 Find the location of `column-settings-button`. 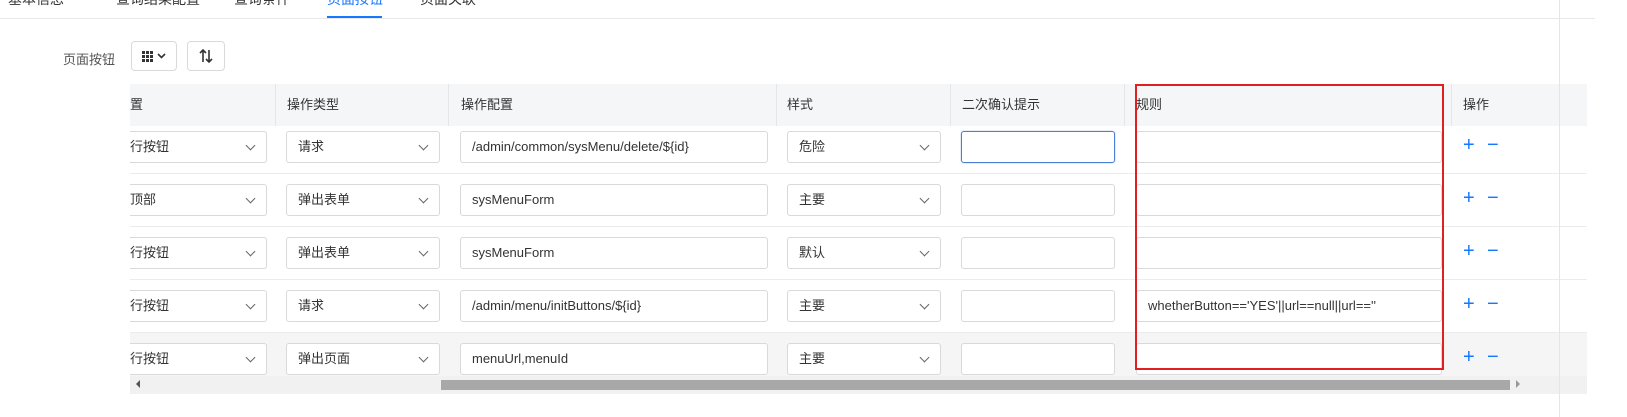

column-settings-button is located at coordinates (154, 56).